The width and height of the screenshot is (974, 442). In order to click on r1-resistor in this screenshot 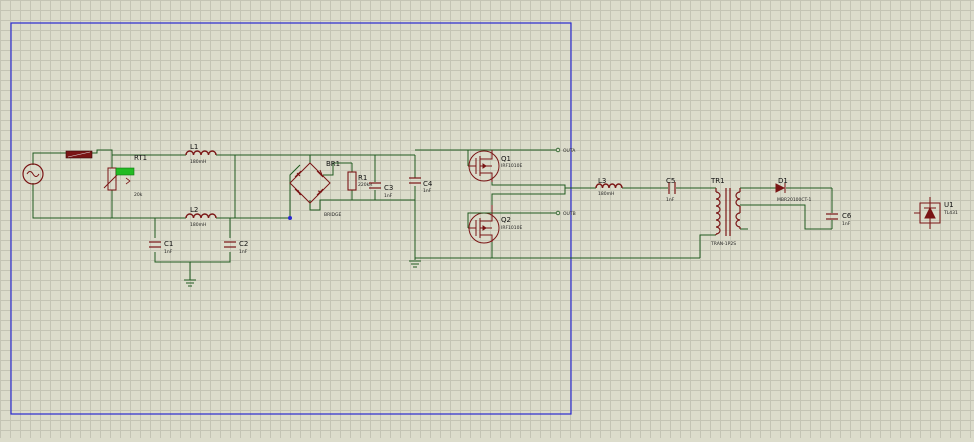, I will do `click(352, 181)`.